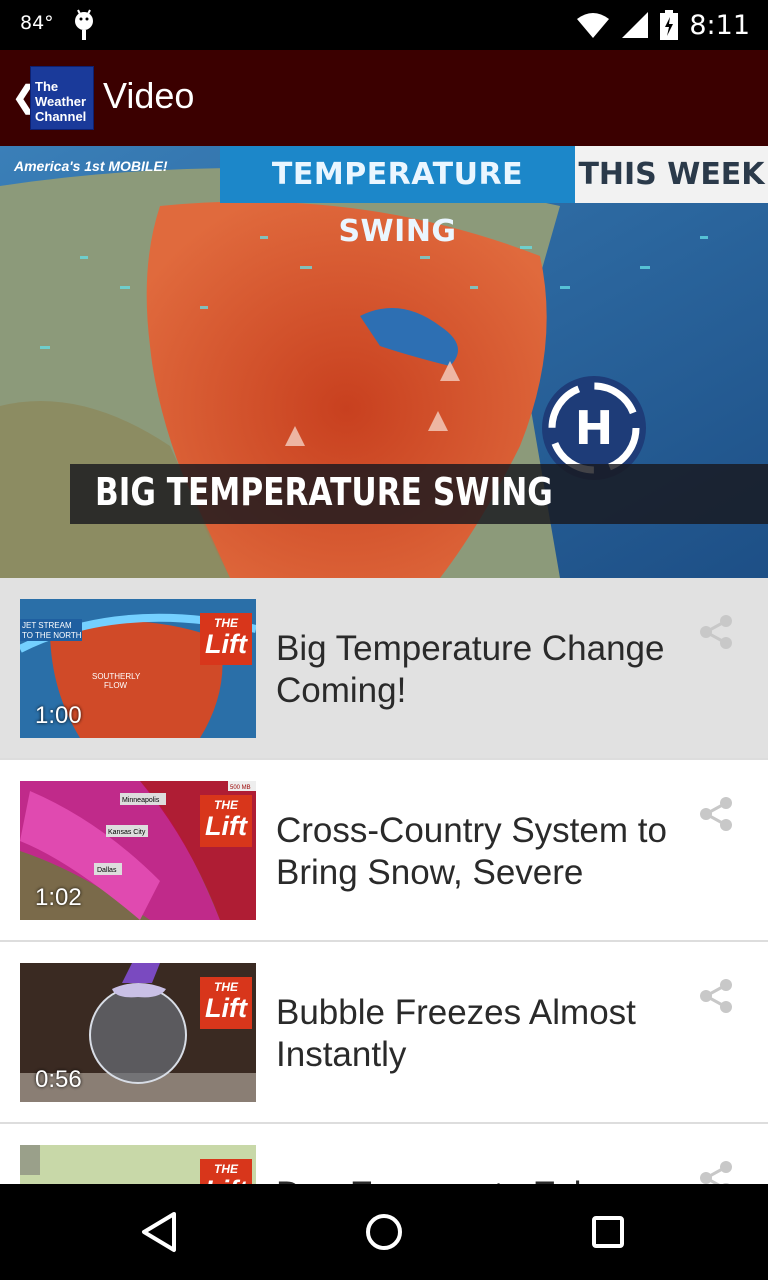 Image resolution: width=768 pixels, height=1280 pixels. Describe the element at coordinates (47, 86) in the screenshot. I see `logo-line-1: The` at that location.